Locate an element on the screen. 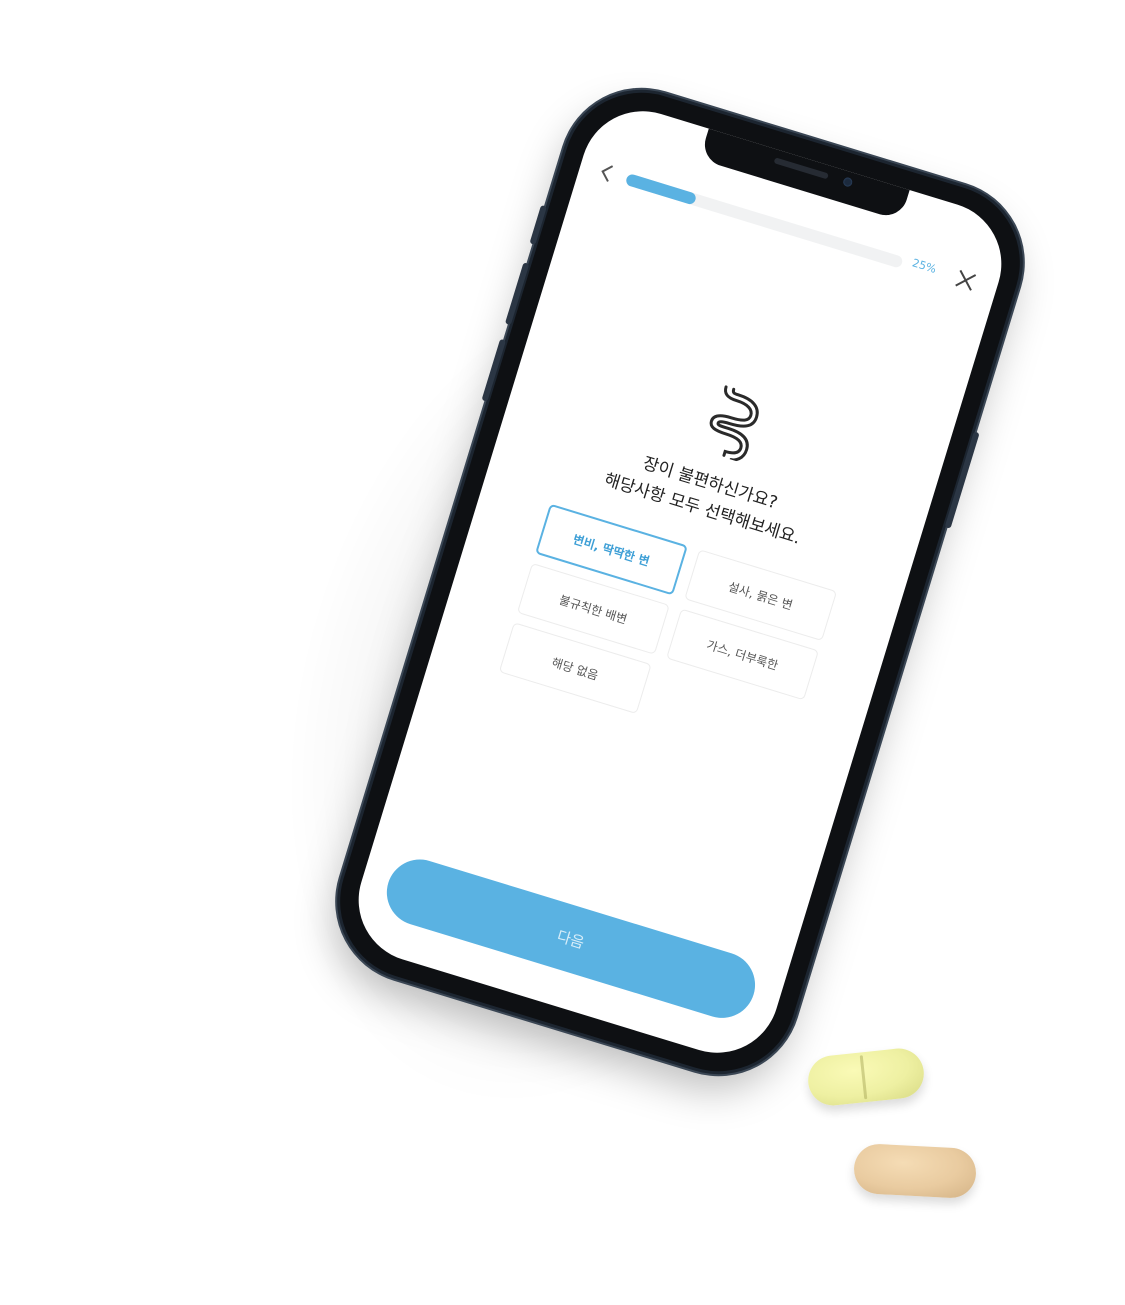 Image resolution: width=1125 pixels, height=1305 pixels. option-label: 변비, 딱딱한 변 is located at coordinates (611, 550).